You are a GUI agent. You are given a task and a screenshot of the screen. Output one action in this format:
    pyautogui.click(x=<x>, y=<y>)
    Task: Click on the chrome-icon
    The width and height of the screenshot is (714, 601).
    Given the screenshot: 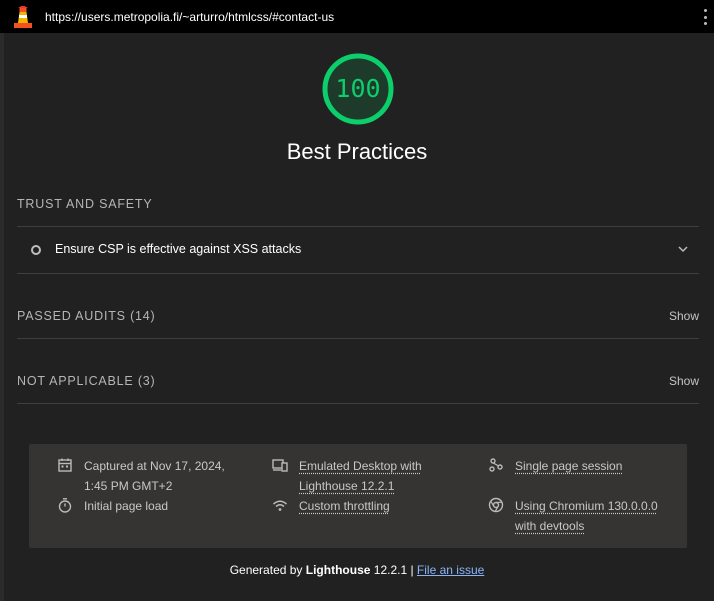 What is the action you would take?
    pyautogui.click(x=496, y=505)
    